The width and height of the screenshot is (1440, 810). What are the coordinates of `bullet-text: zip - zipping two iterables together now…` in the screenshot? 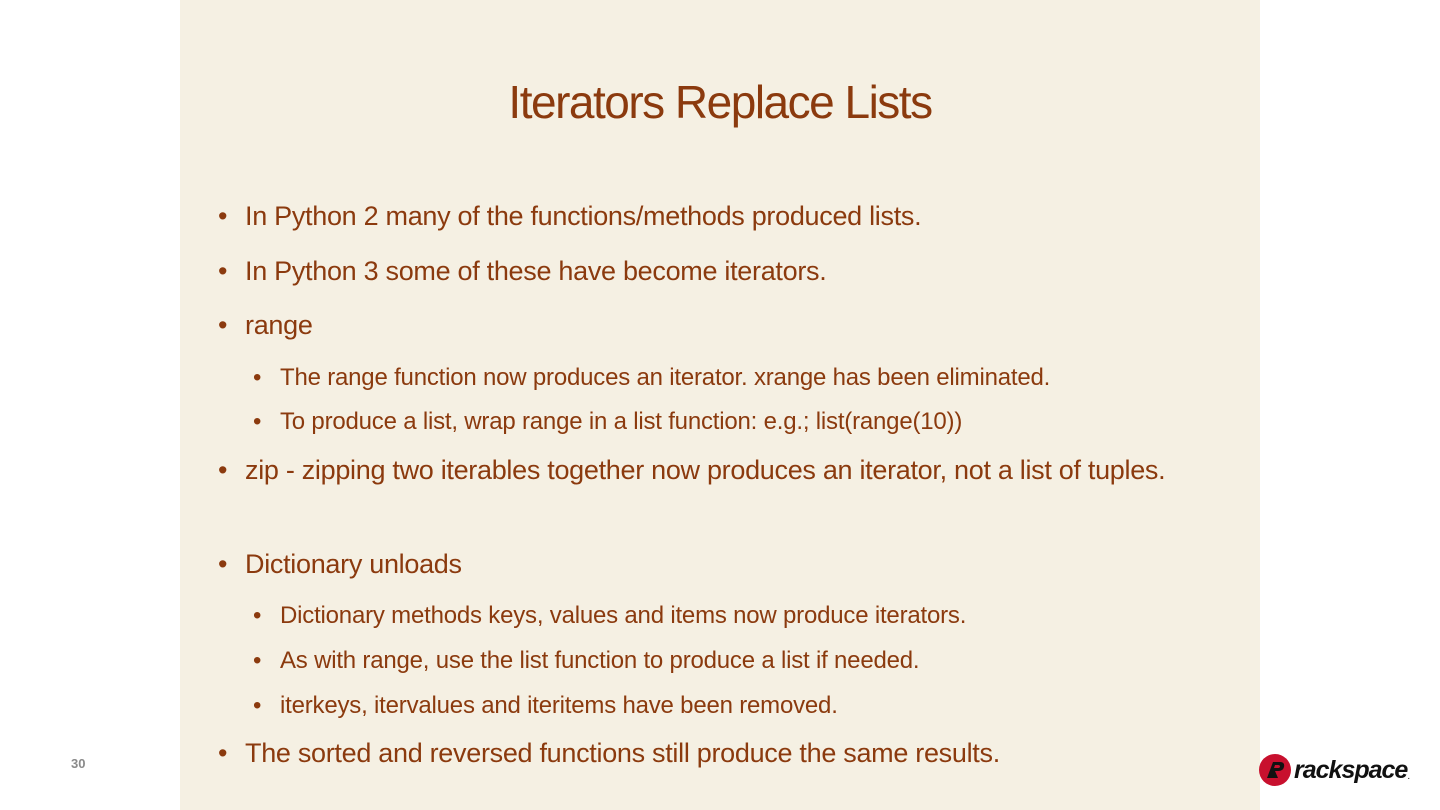 It's located at (705, 470).